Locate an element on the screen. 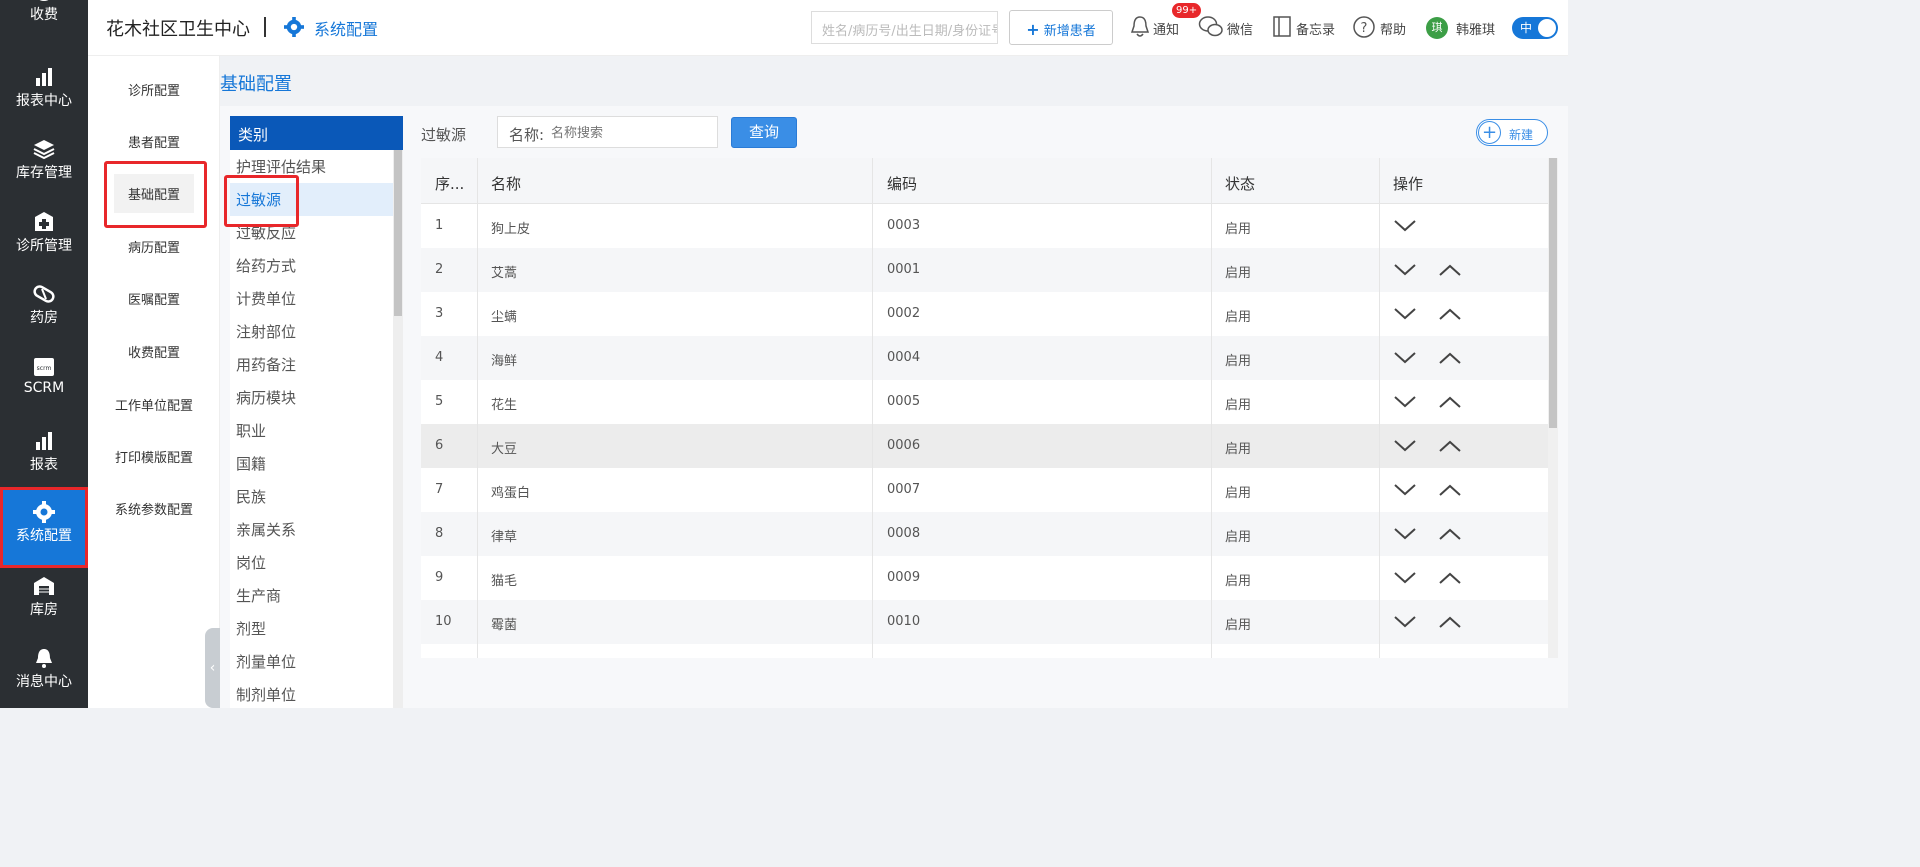 Image resolution: width=1920 pixels, height=867 pixels. gear-icon is located at coordinates (294, 27).